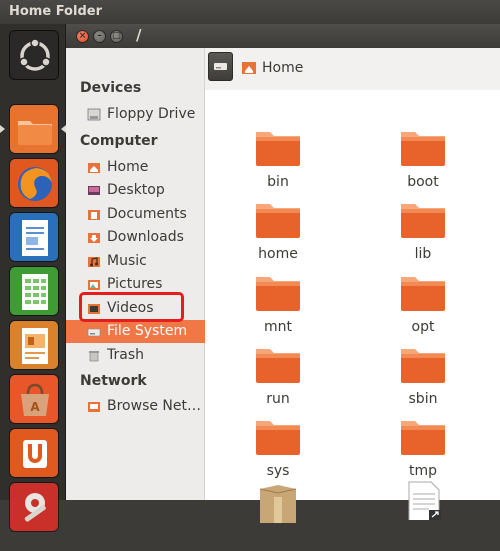 The image size is (500, 551). Describe the element at coordinates (35, 407) in the screenshot. I see `svg-text: A` at that location.